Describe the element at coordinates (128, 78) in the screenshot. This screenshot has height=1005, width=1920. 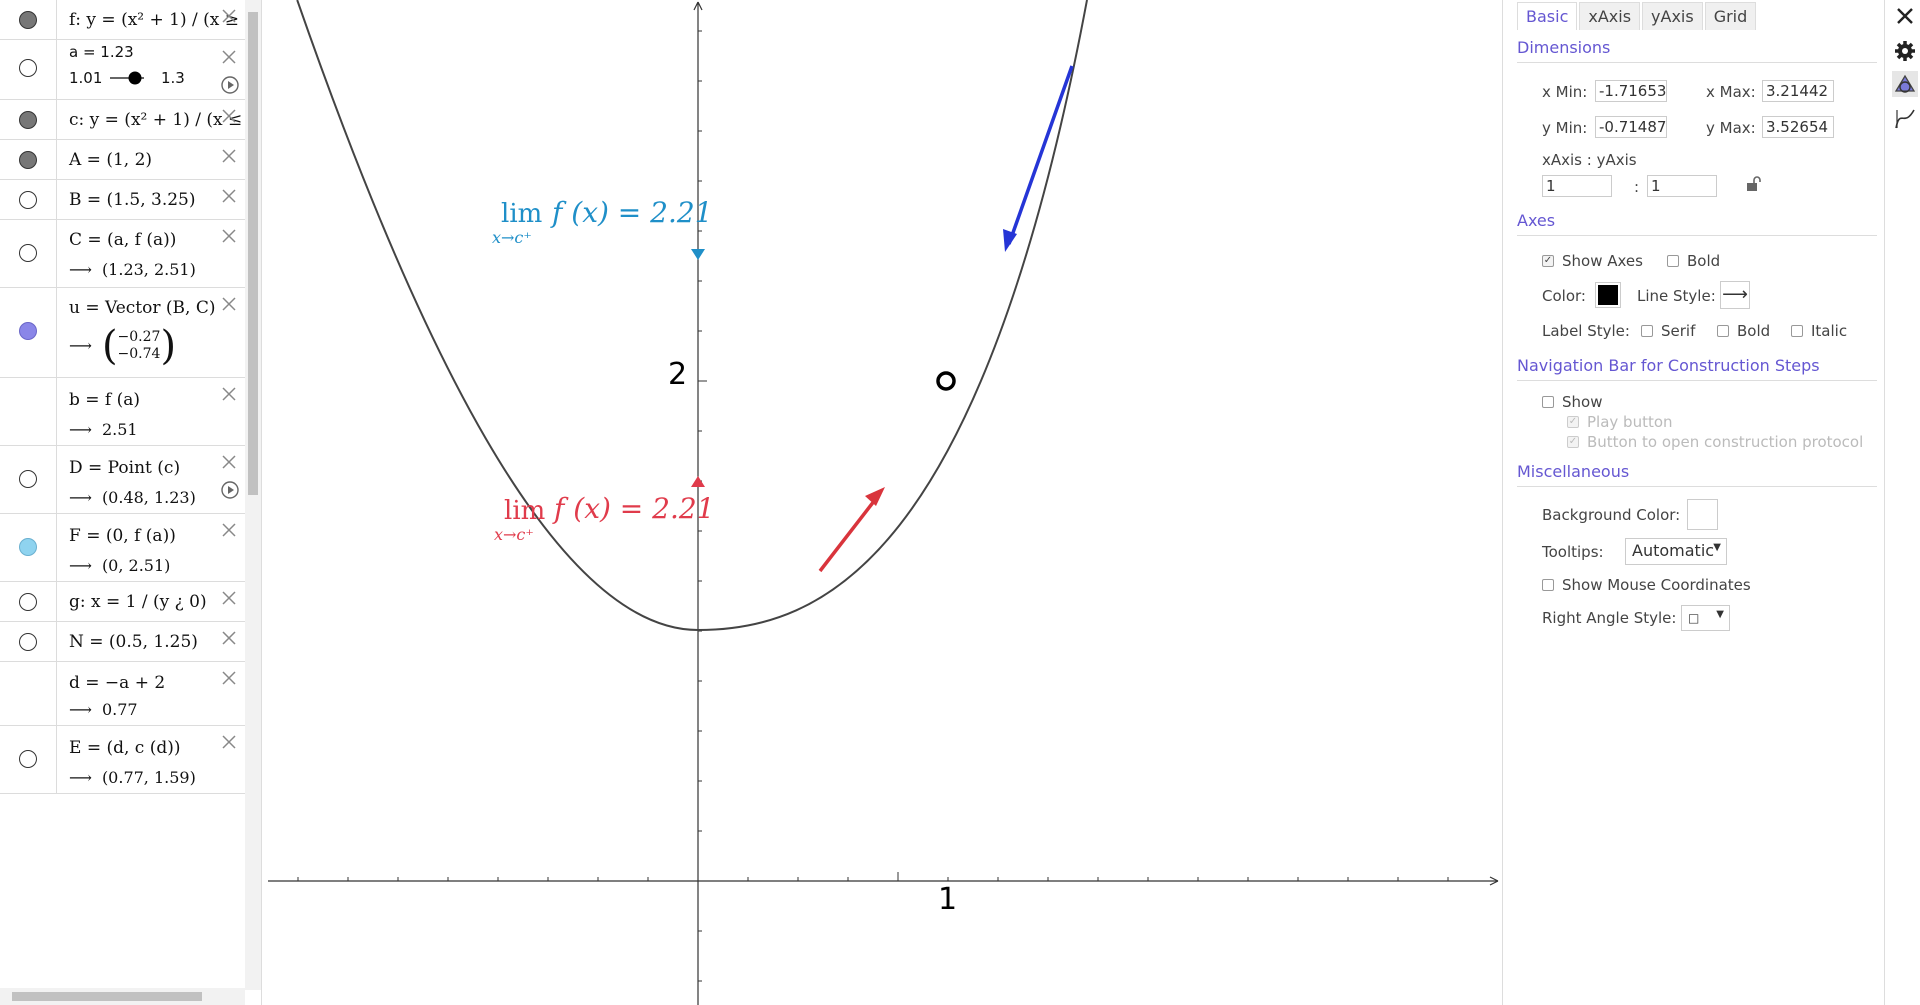
I see `slider-track` at that location.